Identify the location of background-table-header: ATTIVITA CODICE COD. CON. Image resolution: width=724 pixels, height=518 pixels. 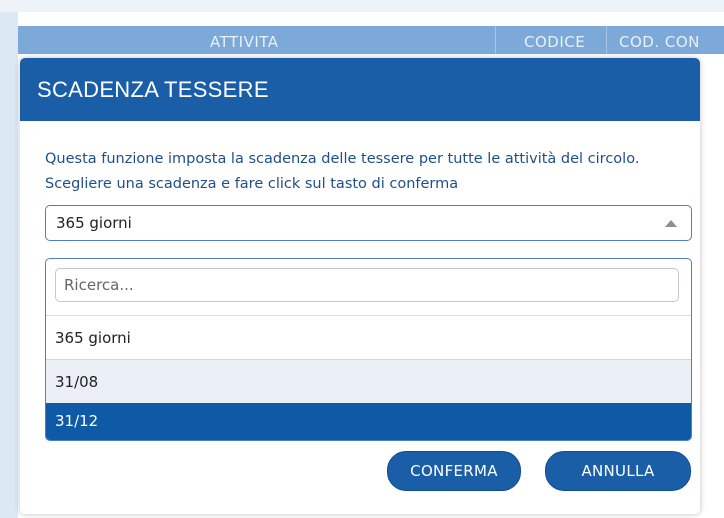
(371, 40).